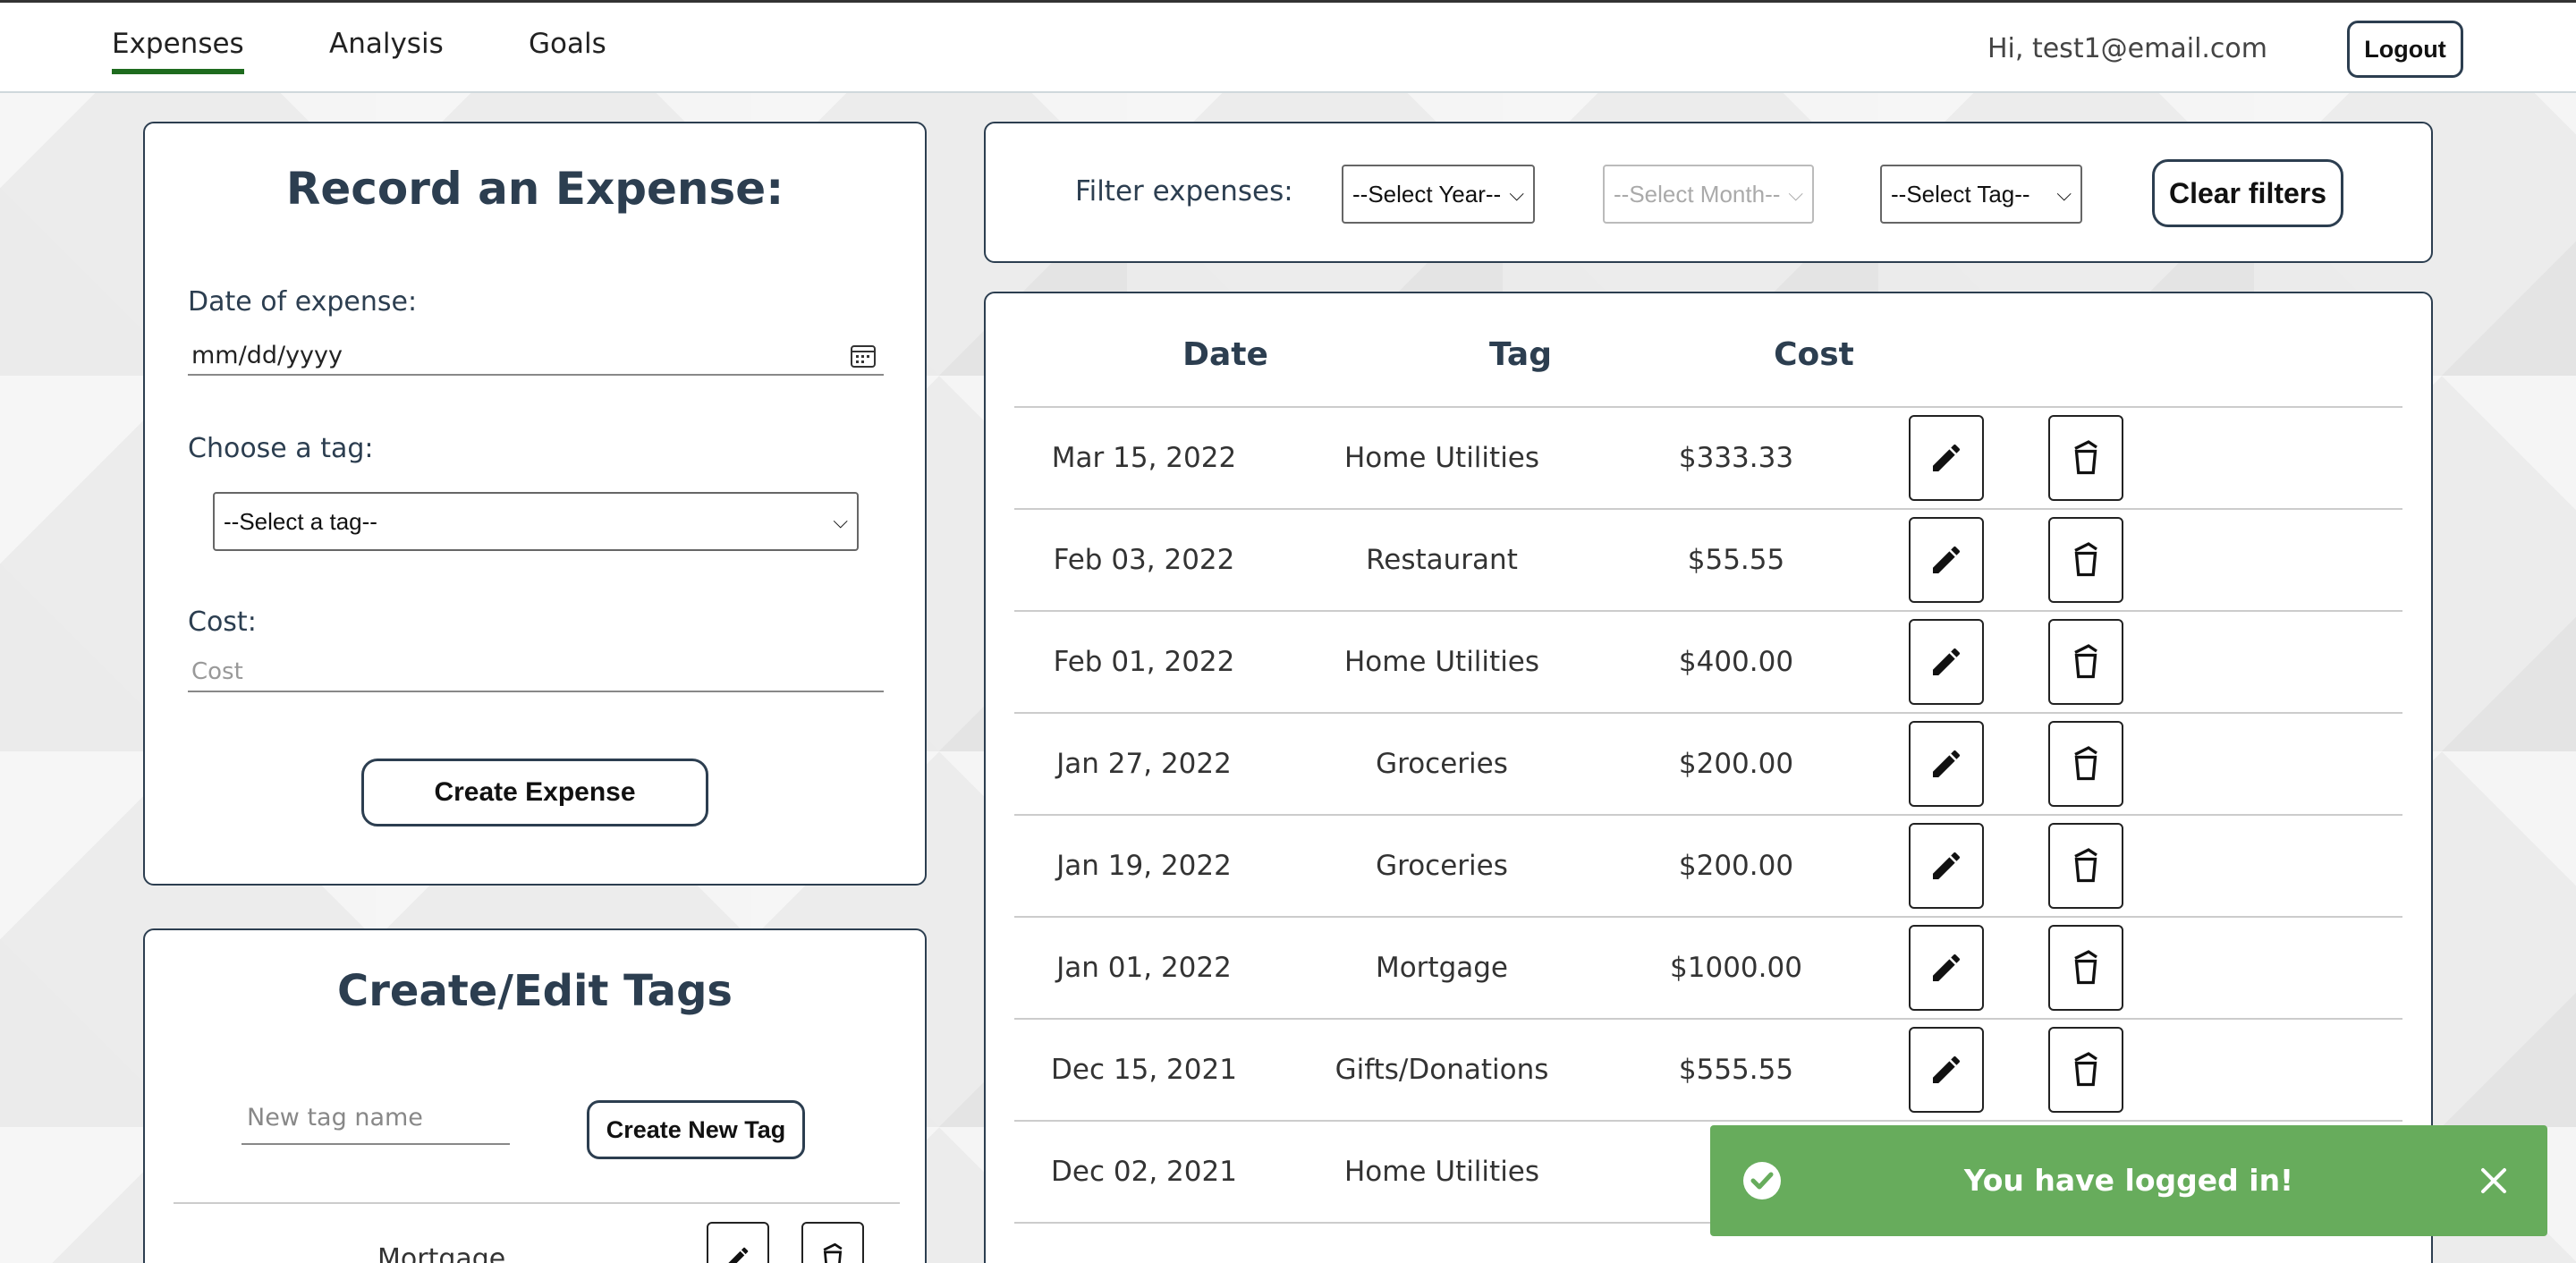 The width and height of the screenshot is (2576, 1263). I want to click on year-select-value: --Select Year--, so click(1427, 194).